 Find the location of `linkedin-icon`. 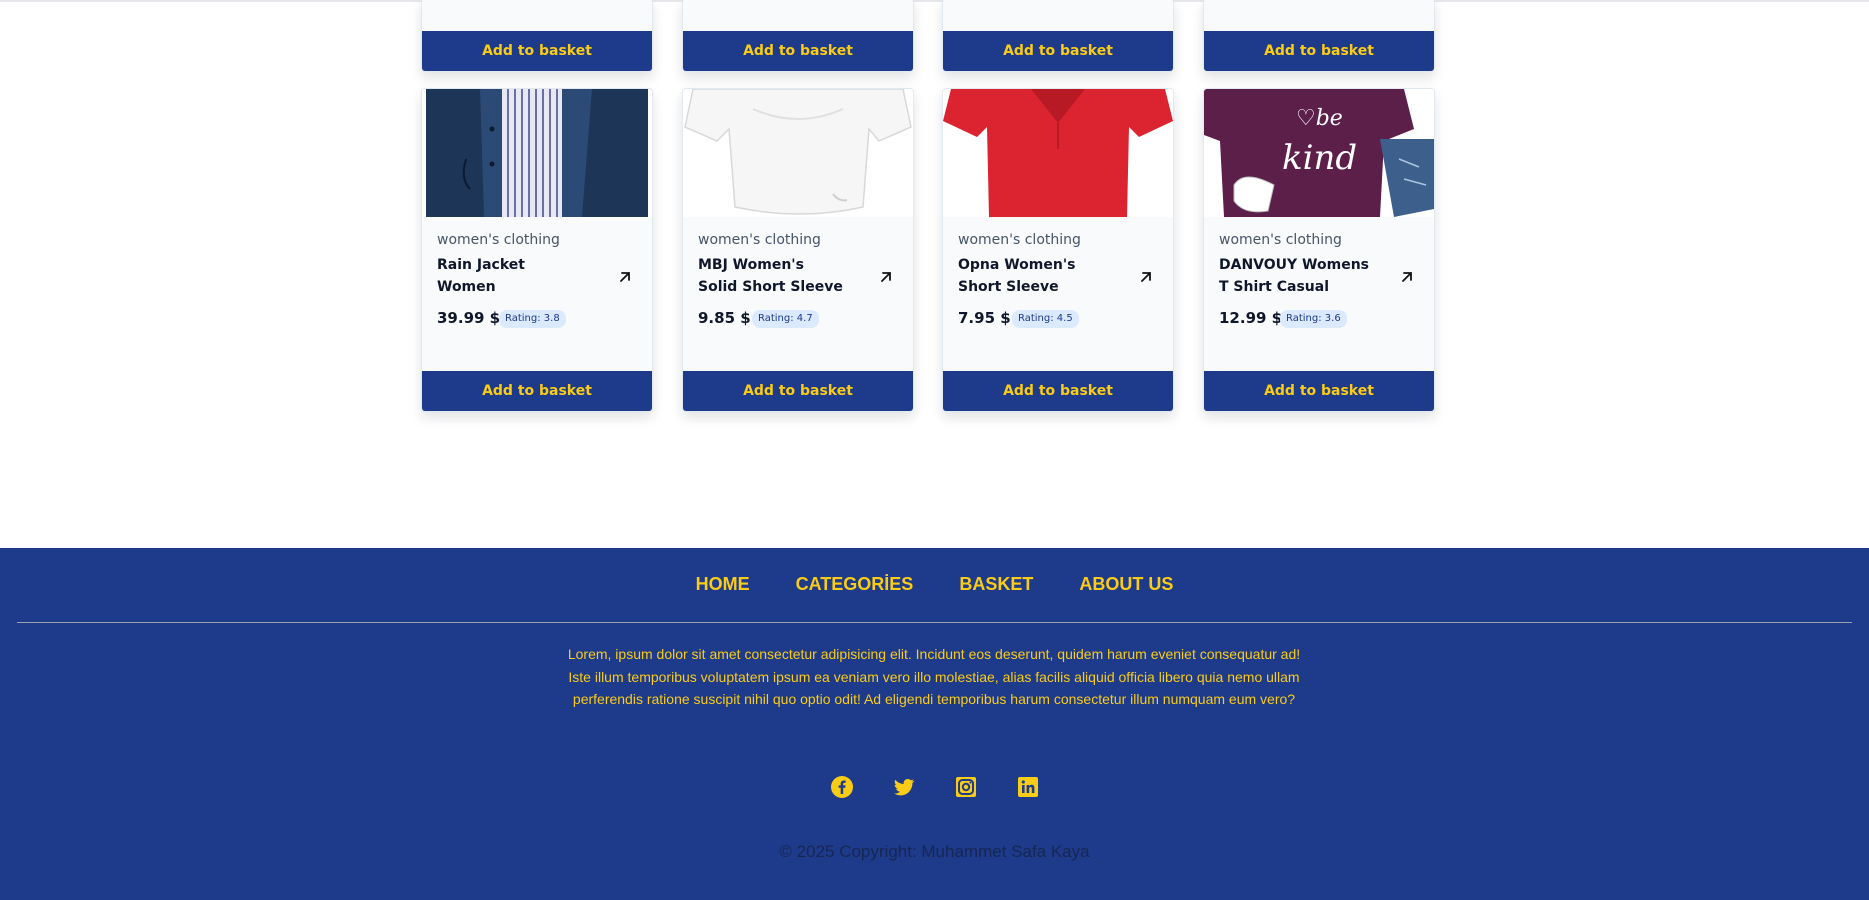

linkedin-icon is located at coordinates (1028, 787).